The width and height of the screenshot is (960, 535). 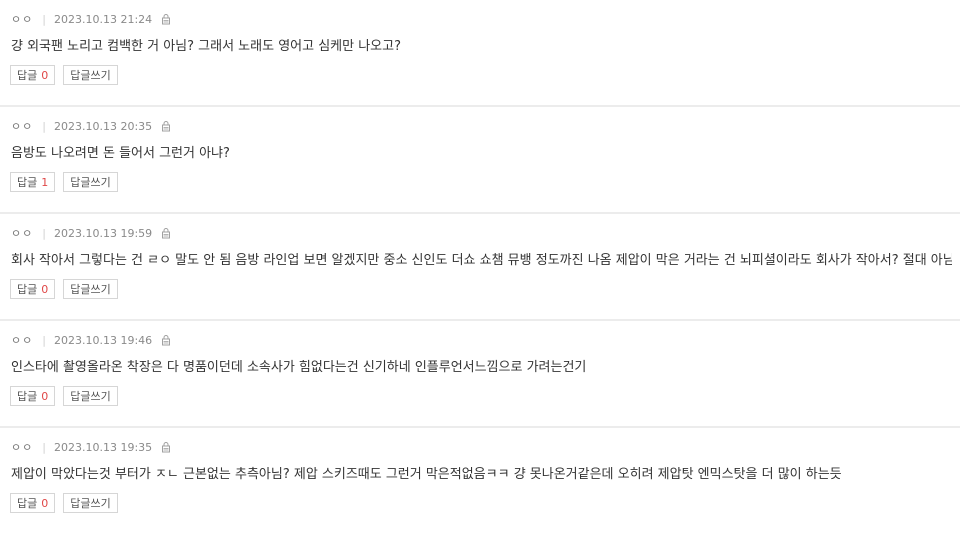 I want to click on comment-meta: ㅇㅇ | 2023.10.13 21:24, so click(x=91, y=19).